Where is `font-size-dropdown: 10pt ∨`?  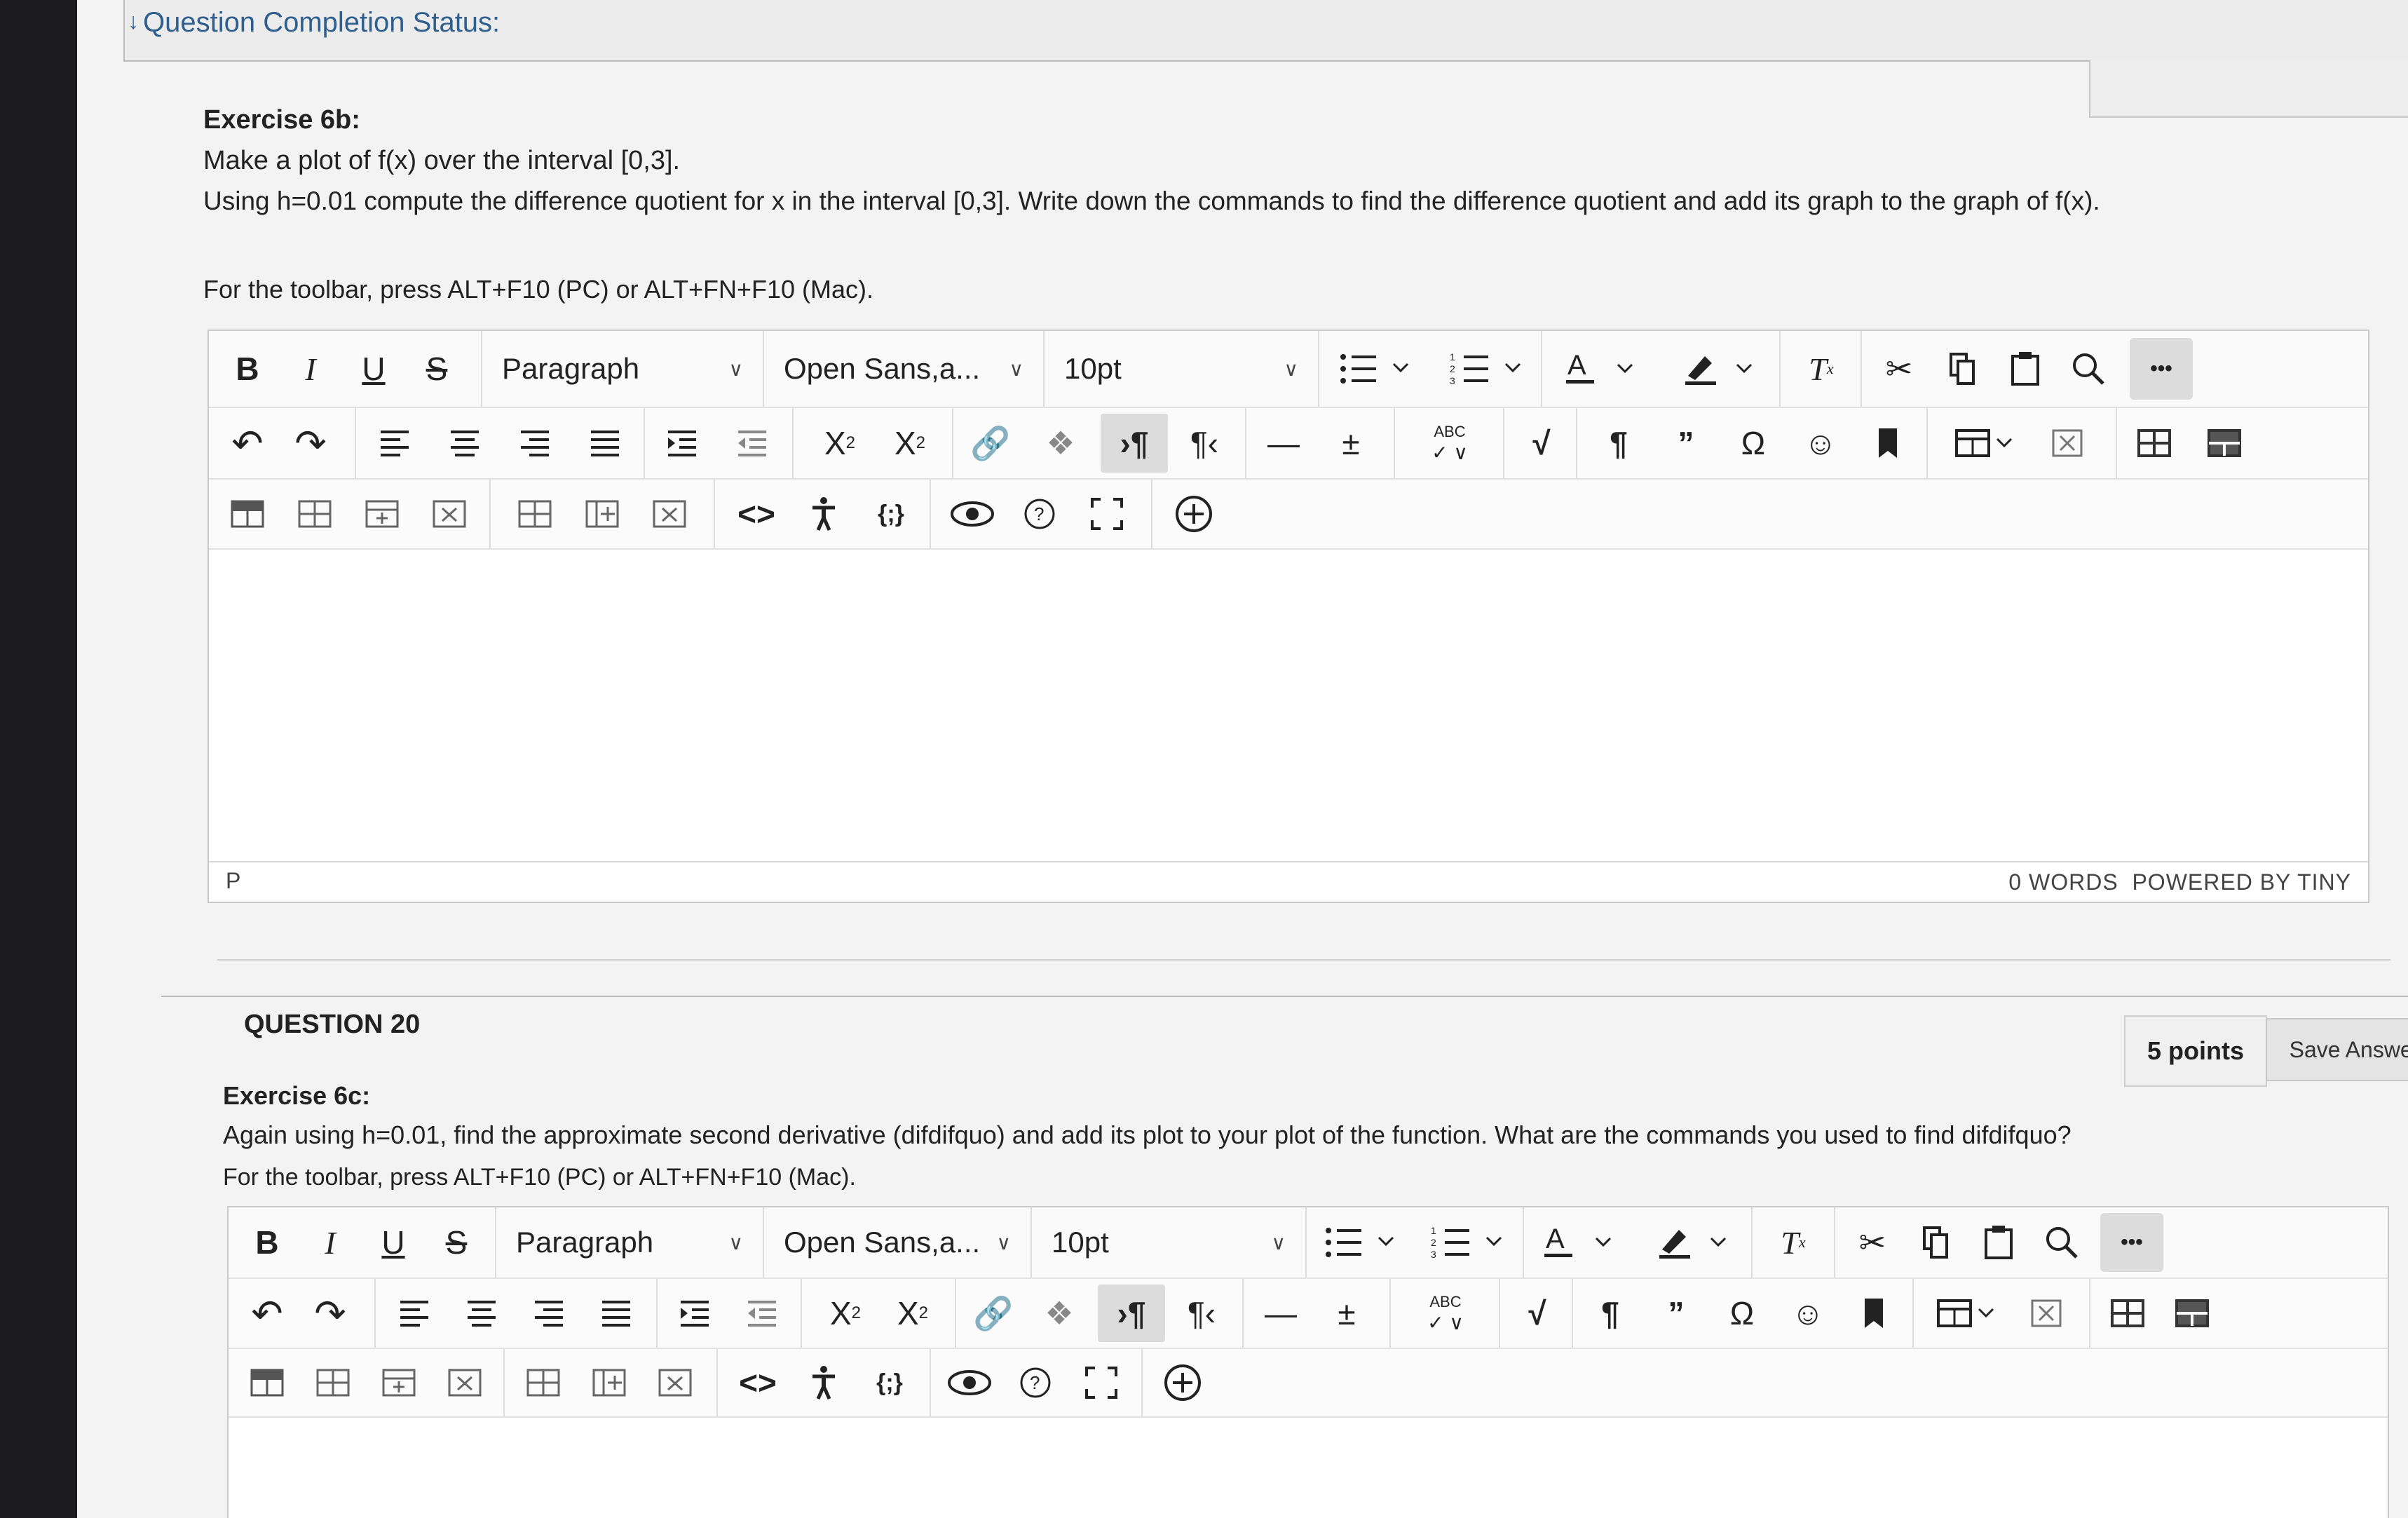 font-size-dropdown: 10pt ∨ is located at coordinates (1168, 1242).